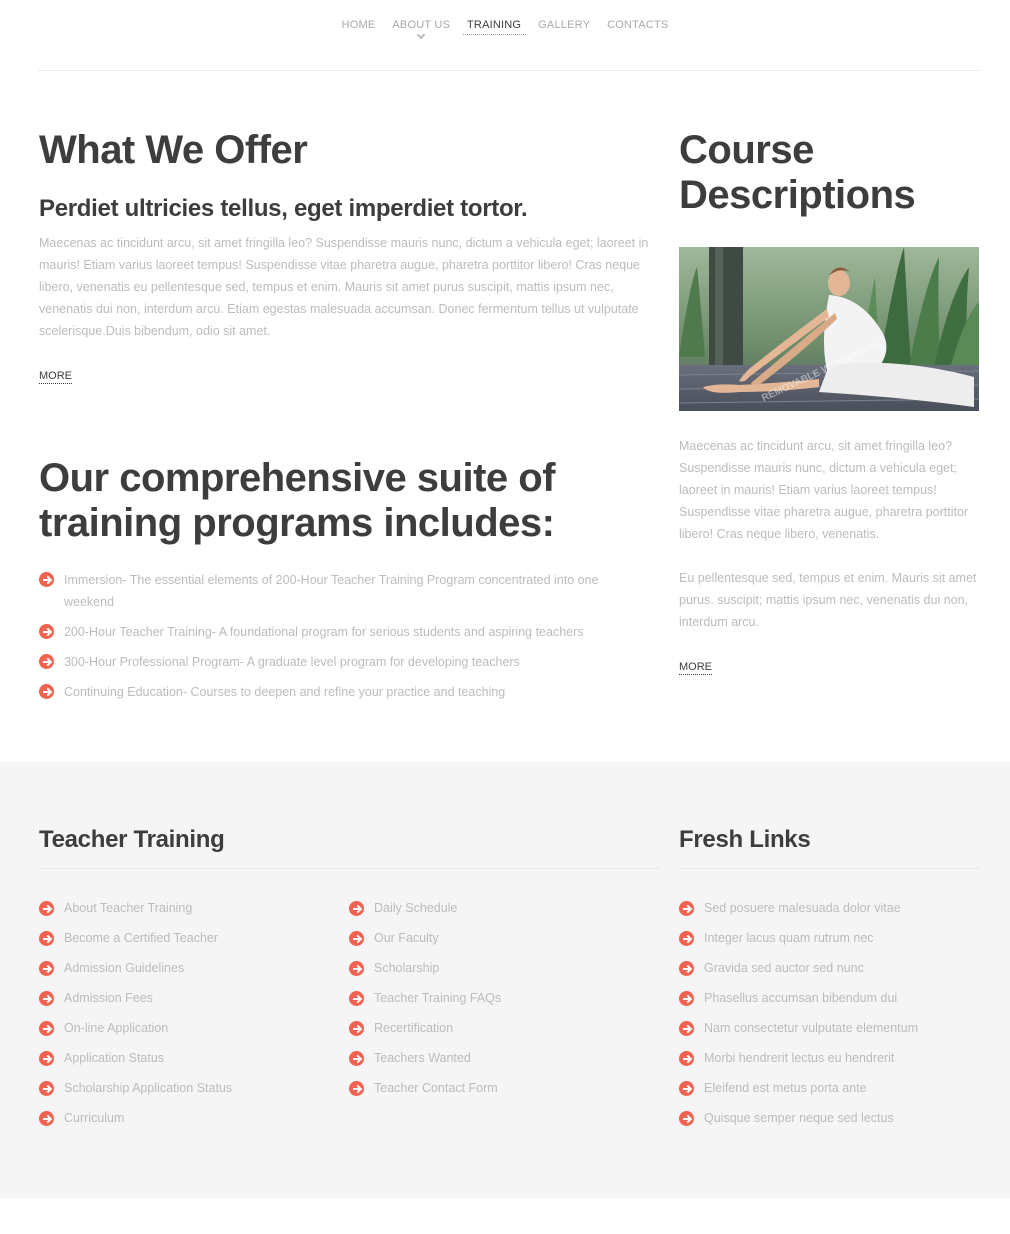  I want to click on list-item: Teacher Contact Form, so click(499, 1093).